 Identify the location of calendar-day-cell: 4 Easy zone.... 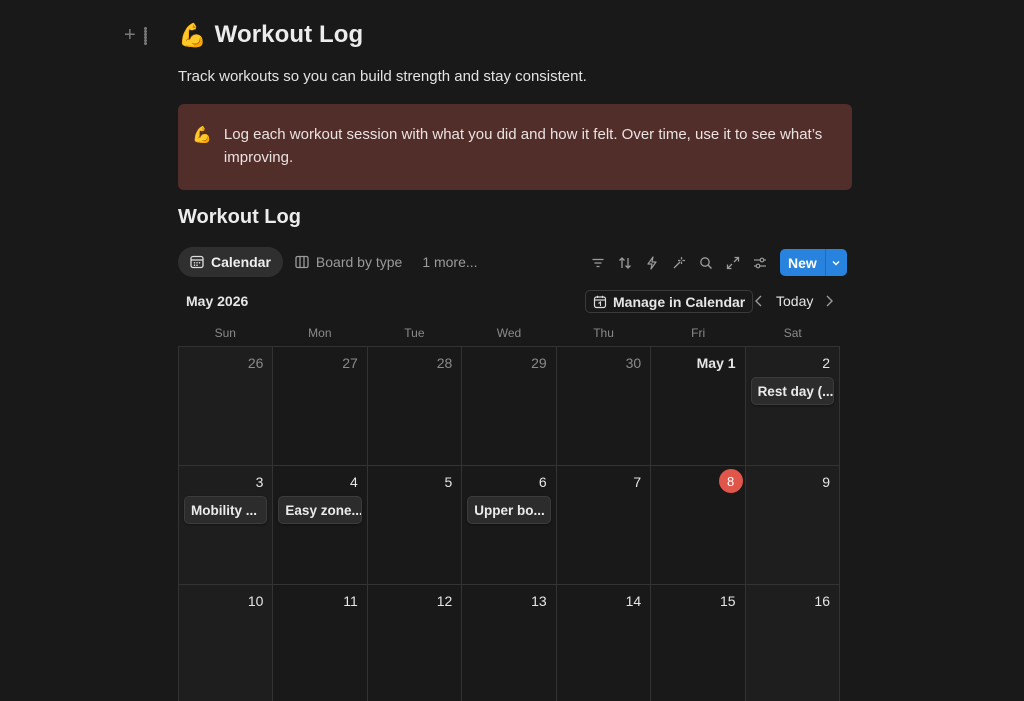
(320, 525).